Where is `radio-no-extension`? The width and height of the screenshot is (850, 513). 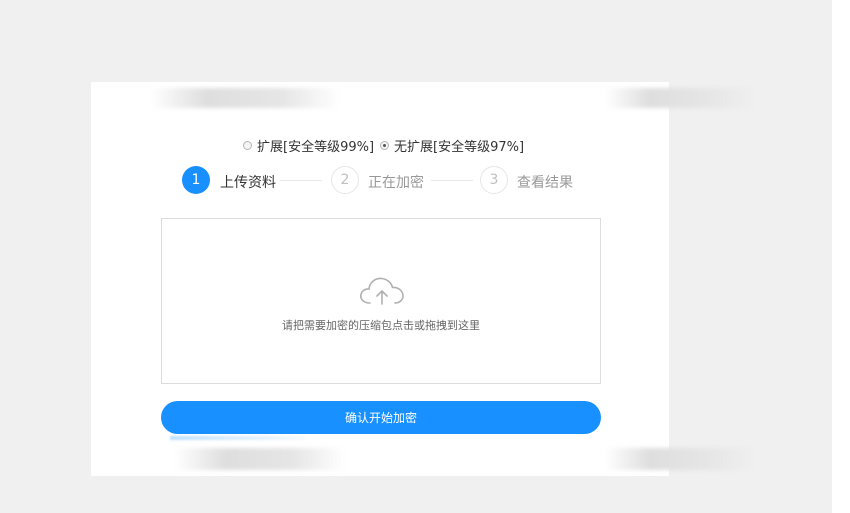 radio-no-extension is located at coordinates (385, 145).